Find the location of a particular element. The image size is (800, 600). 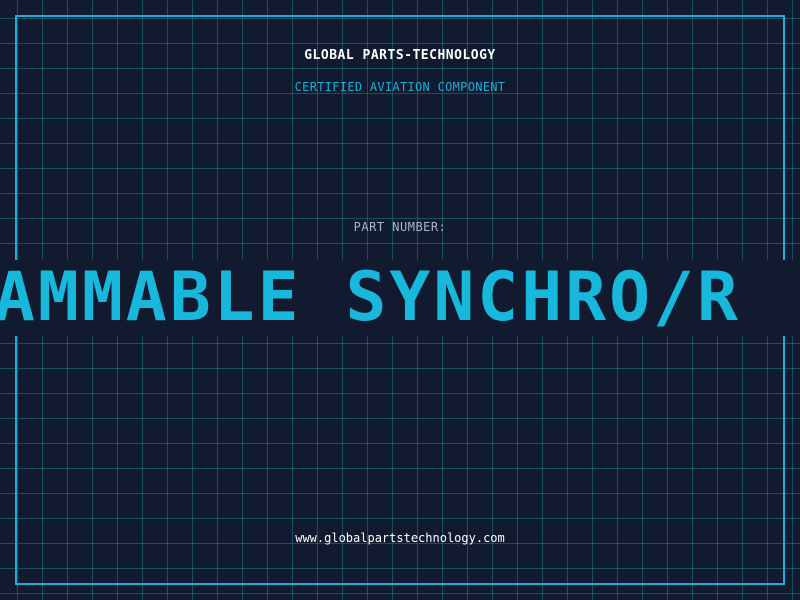

part-number-value: RAMMABLE SYNCHRO/R is located at coordinates (370, 298).